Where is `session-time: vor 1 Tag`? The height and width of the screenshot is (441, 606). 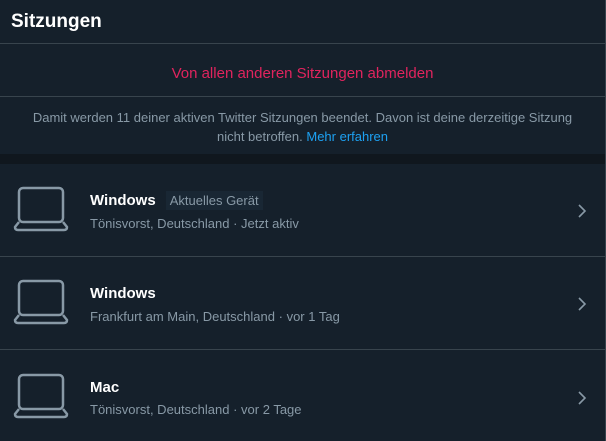 session-time: vor 1 Tag is located at coordinates (313, 316).